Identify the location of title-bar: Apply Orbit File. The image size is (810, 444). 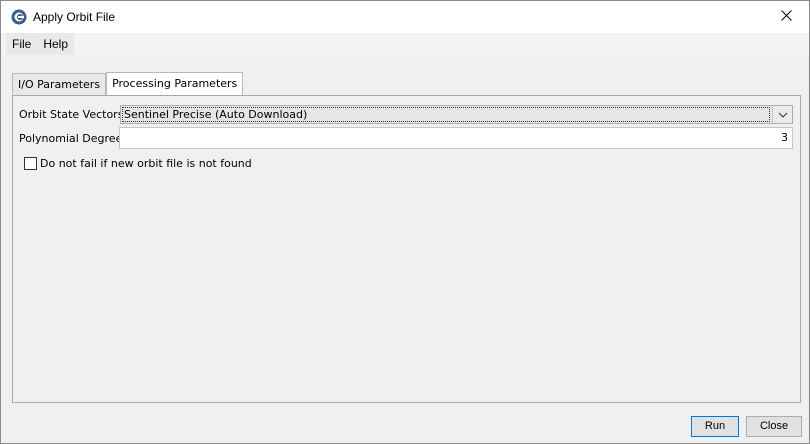
(405, 17).